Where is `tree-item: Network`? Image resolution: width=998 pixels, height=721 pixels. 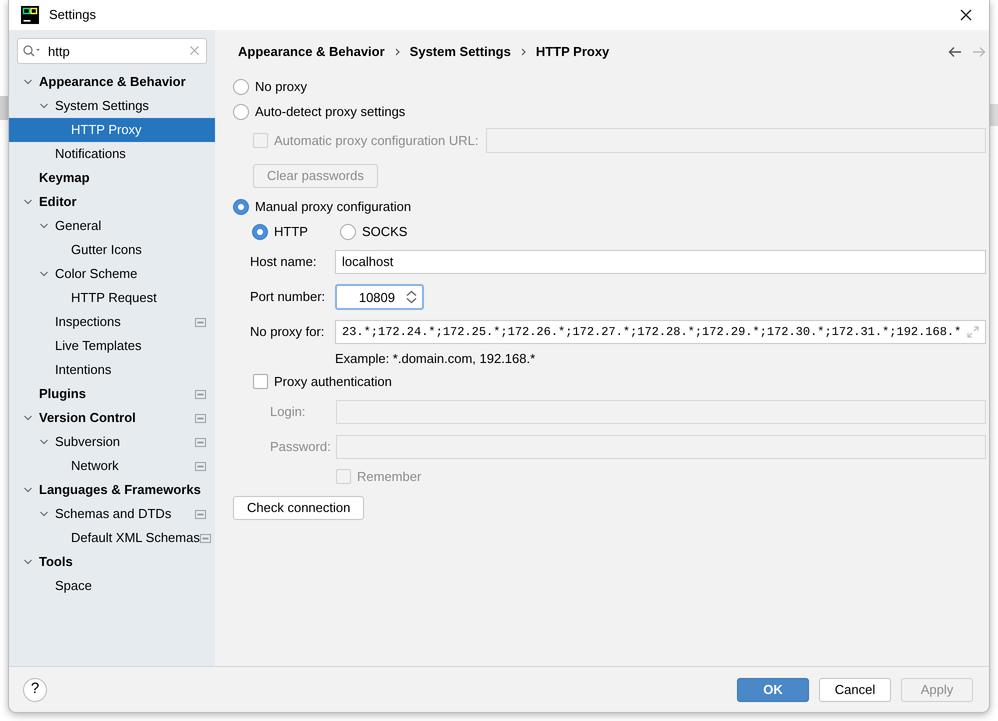
tree-item: Network is located at coordinates (112, 466).